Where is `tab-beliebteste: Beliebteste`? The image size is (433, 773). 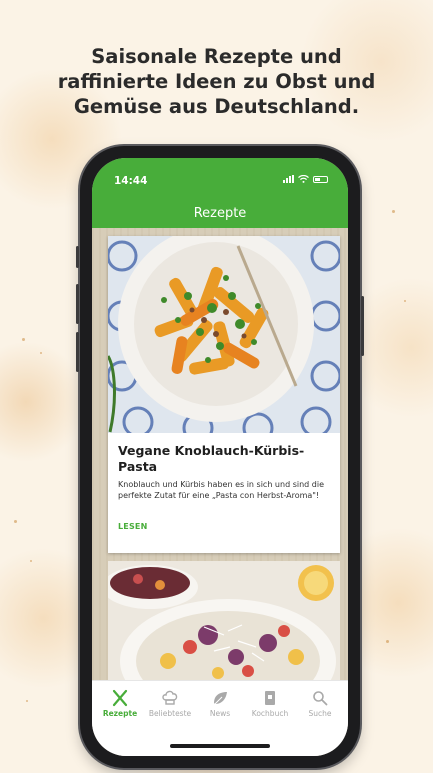
tab-beliebteste: Beliebteste is located at coordinates (170, 703).